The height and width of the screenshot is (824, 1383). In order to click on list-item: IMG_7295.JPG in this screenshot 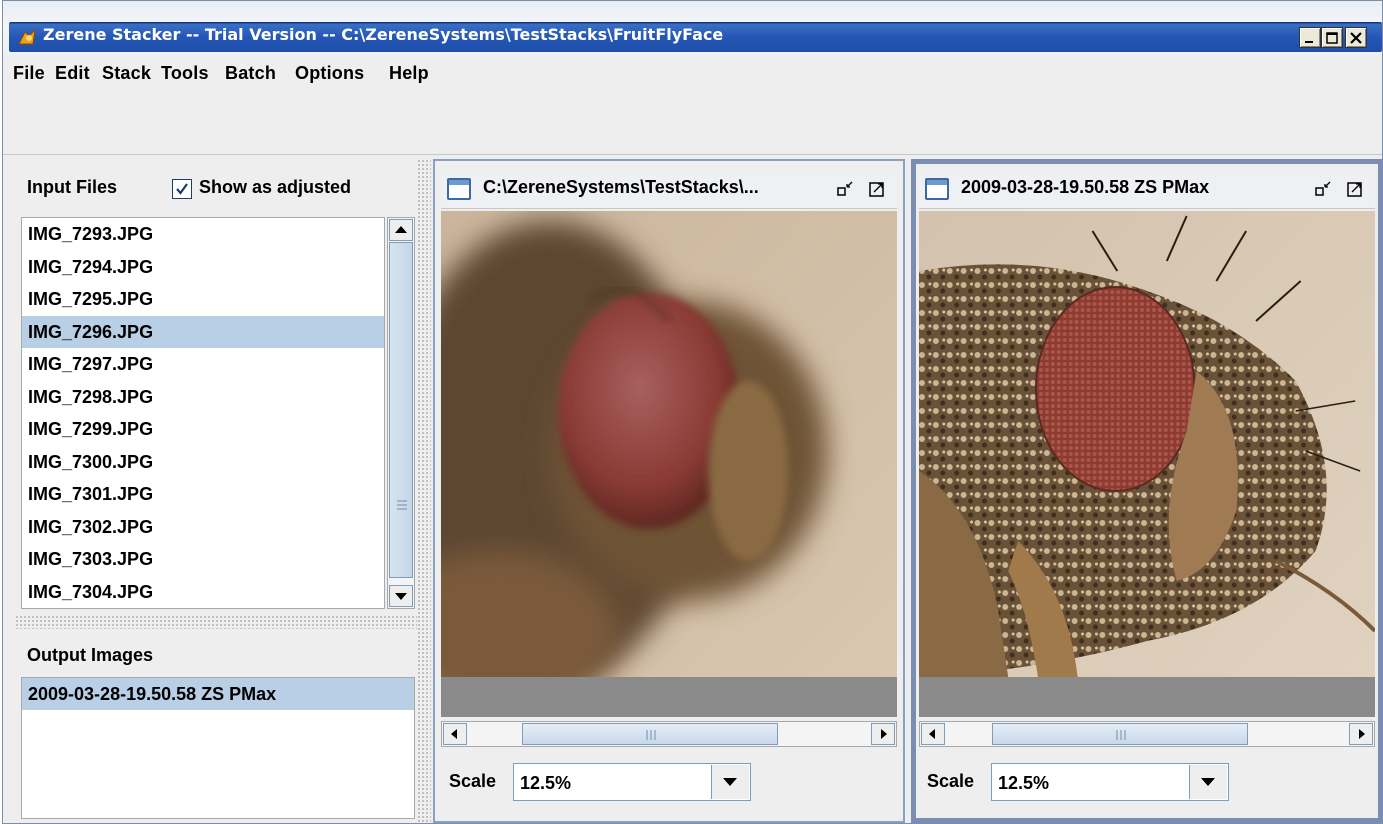, I will do `click(203, 299)`.